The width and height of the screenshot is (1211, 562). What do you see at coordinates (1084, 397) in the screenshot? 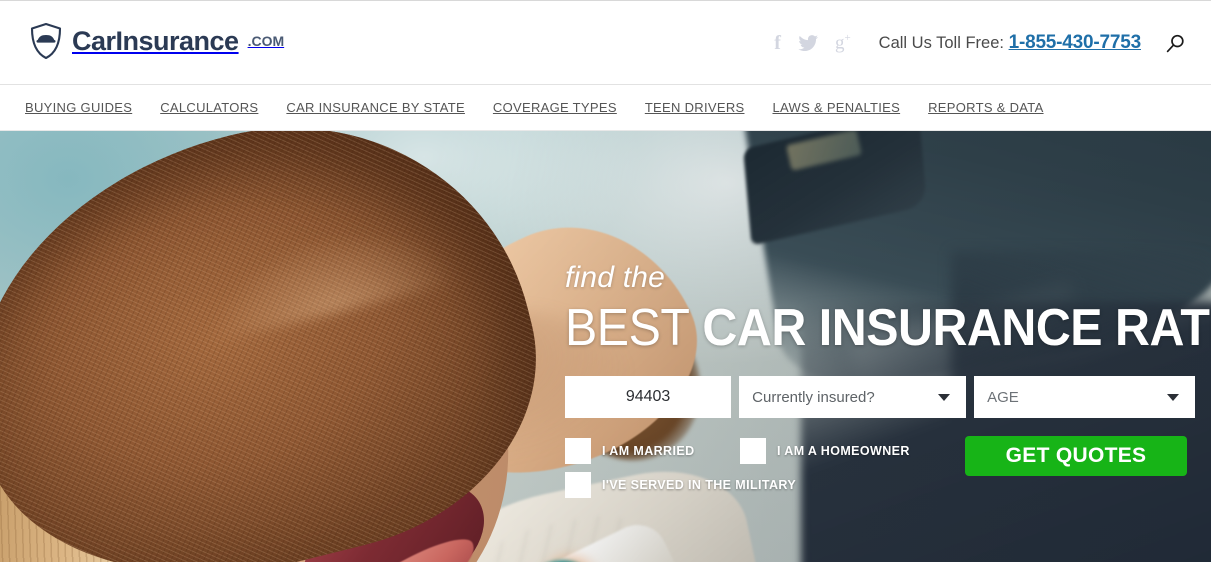
I see `age-select: AGE` at bounding box center [1084, 397].